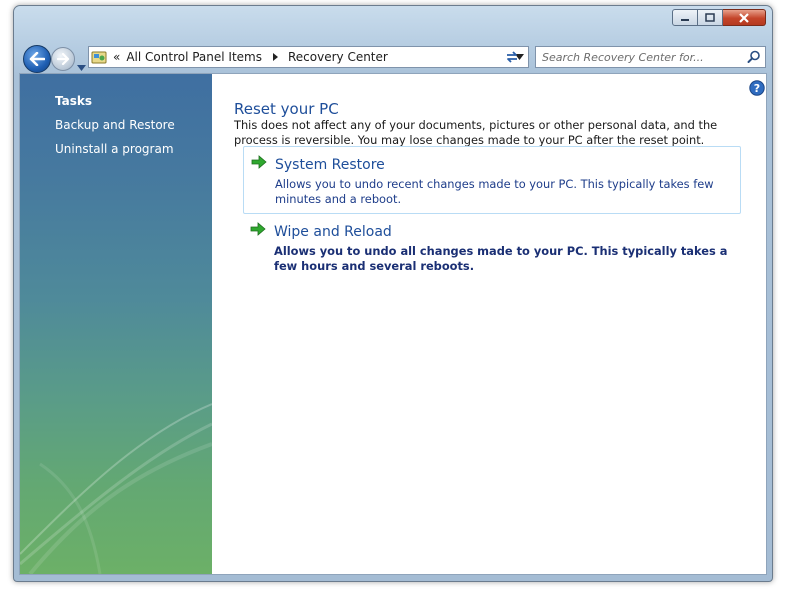 This screenshot has height=599, width=789. I want to click on close-icon, so click(744, 17).